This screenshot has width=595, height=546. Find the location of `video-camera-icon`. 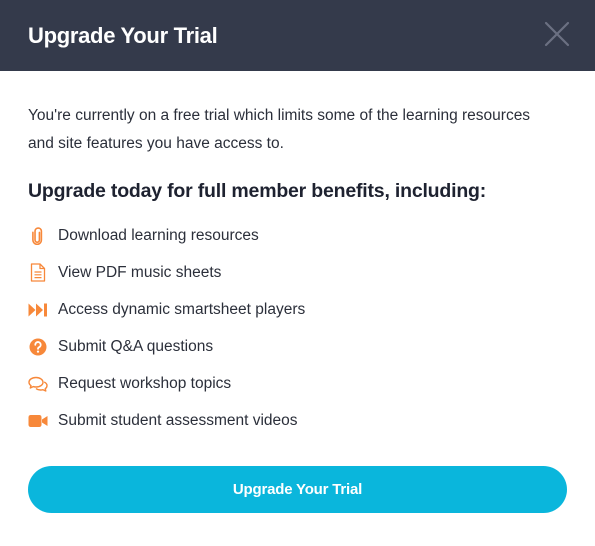

video-camera-icon is located at coordinates (38, 421).